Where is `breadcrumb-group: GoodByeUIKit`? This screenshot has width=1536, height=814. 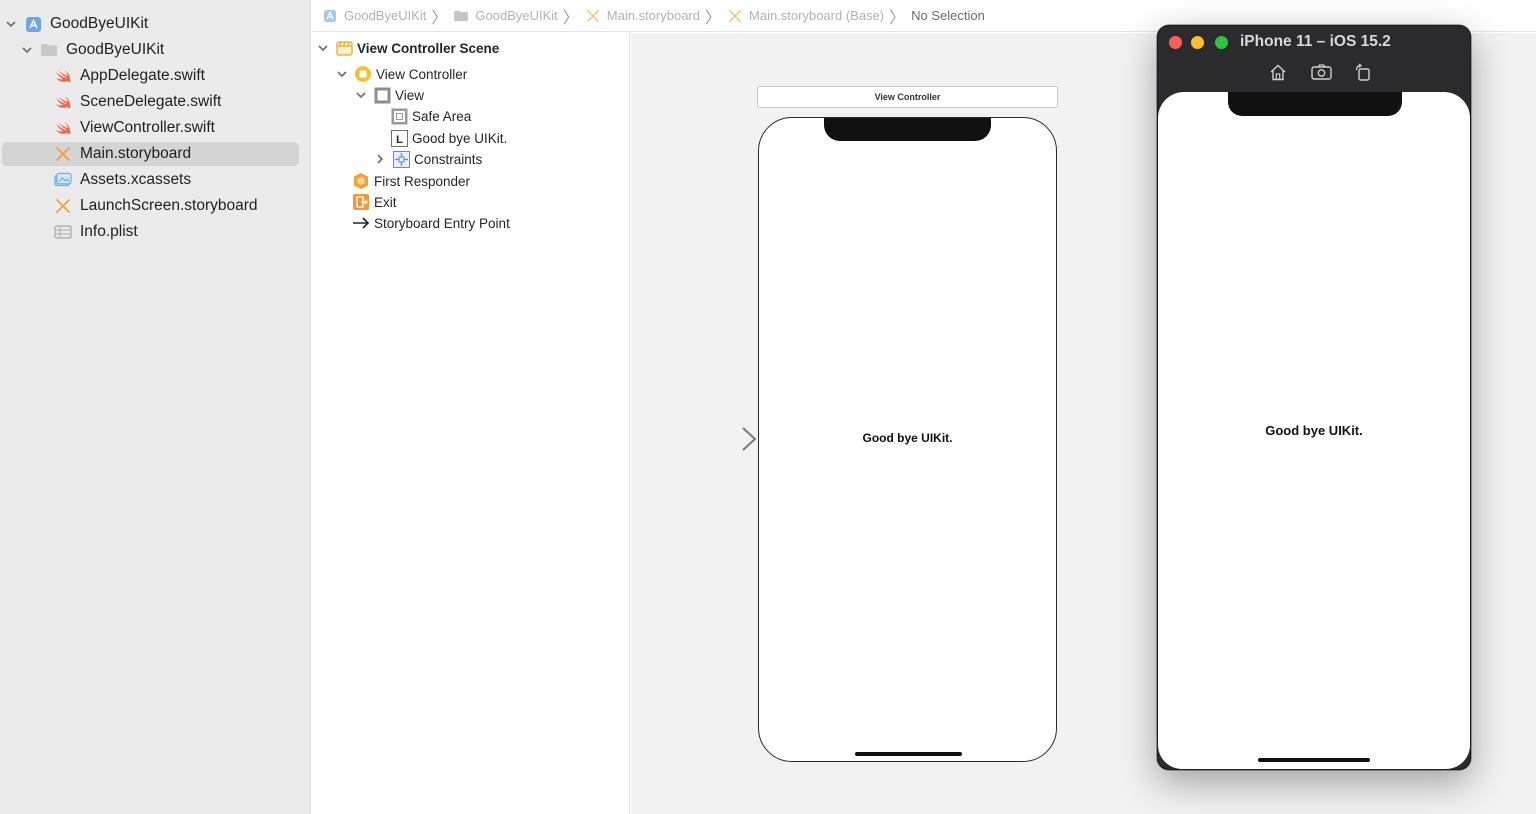
breadcrumb-group: GoodByeUIKit is located at coordinates (505, 15).